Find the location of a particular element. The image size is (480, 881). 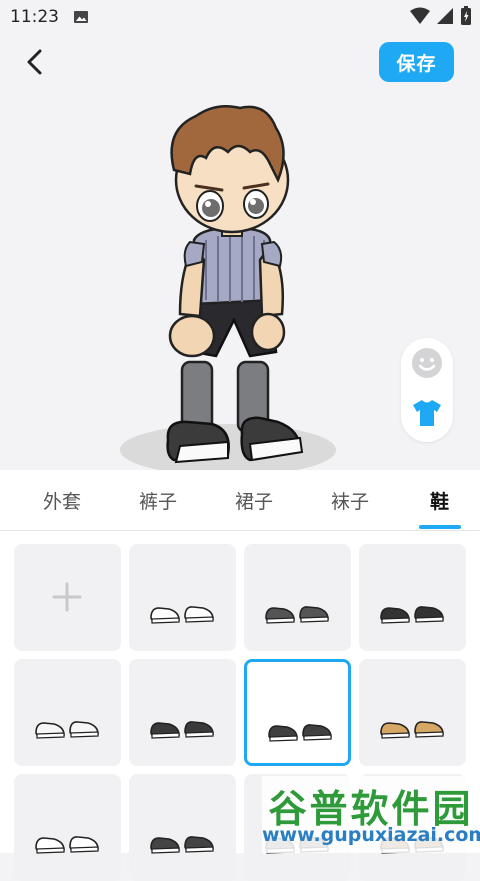

watermark: 谷普软件园 www.gupuxiazai.com is located at coordinates (371, 814).